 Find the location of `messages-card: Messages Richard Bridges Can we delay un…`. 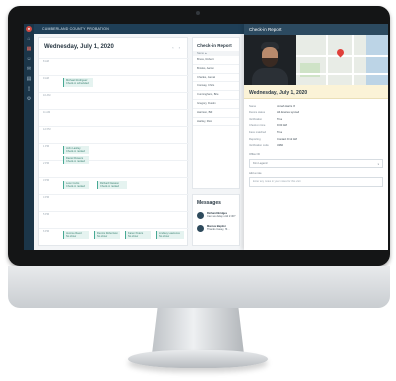

messages-card: Messages Richard Bridges Can we delay un… is located at coordinates (216, 220).